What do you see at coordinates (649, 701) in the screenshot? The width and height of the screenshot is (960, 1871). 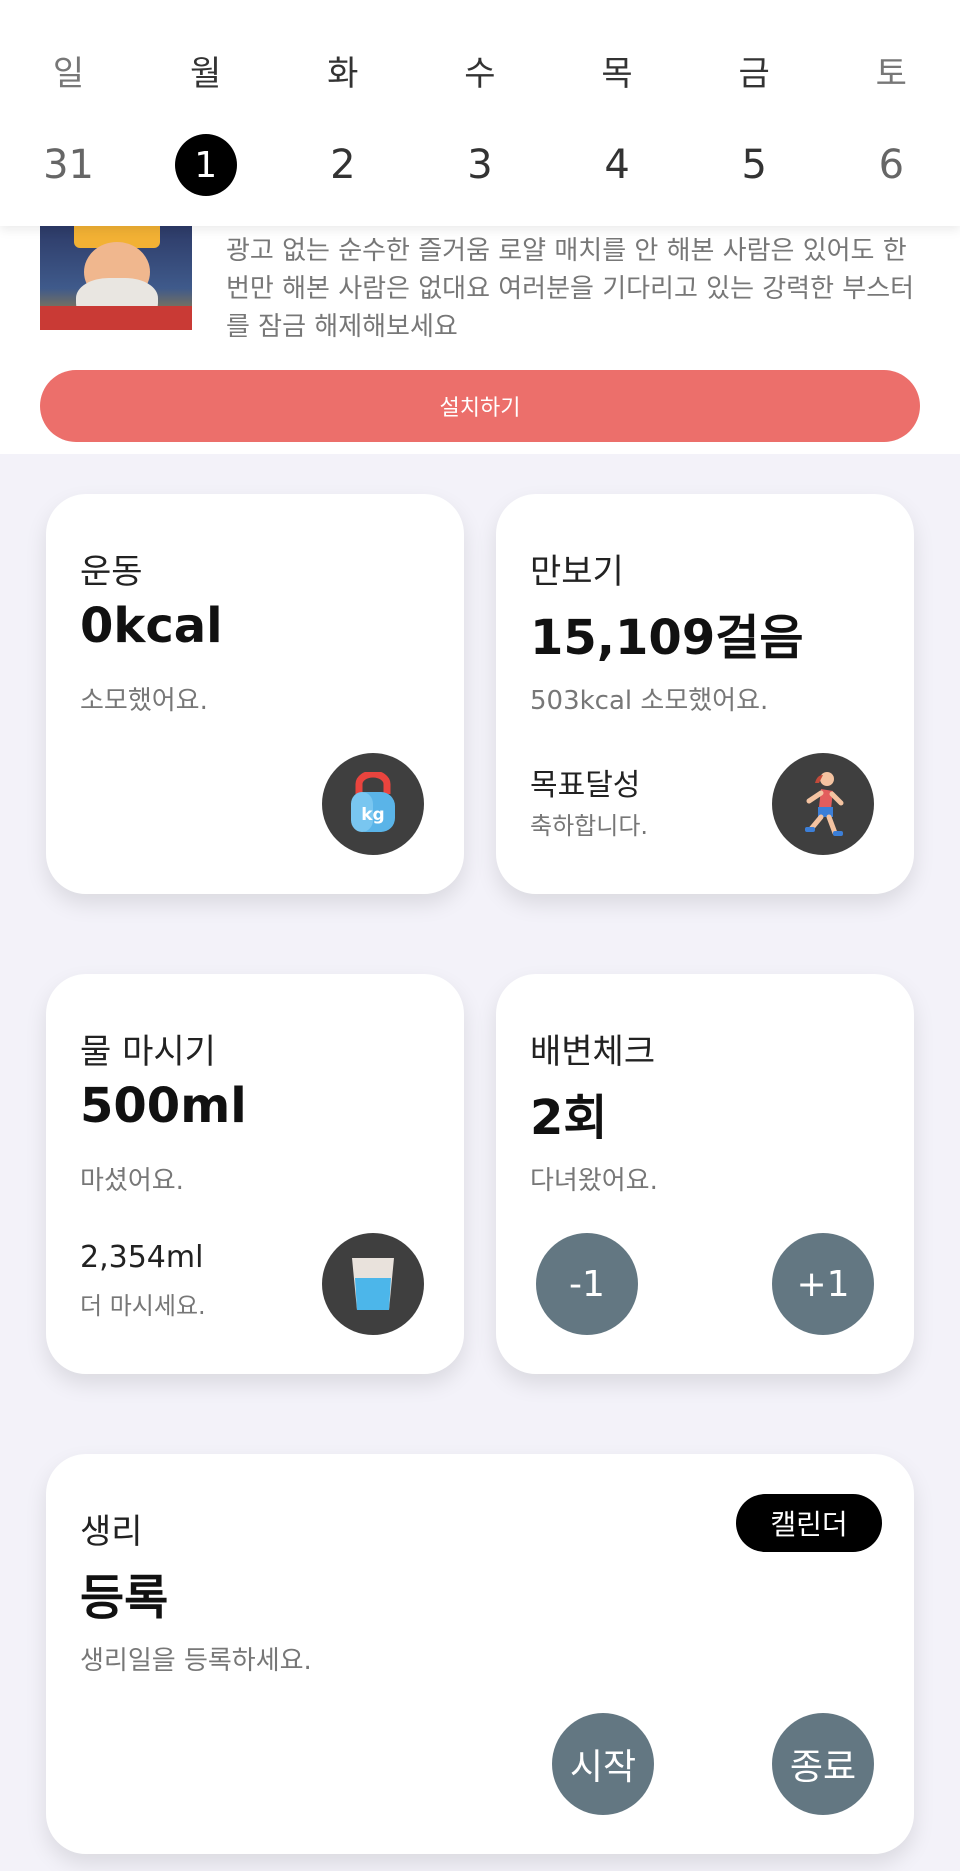 I see `pedometer-sub: 503kcal 소모했어요.` at bounding box center [649, 701].